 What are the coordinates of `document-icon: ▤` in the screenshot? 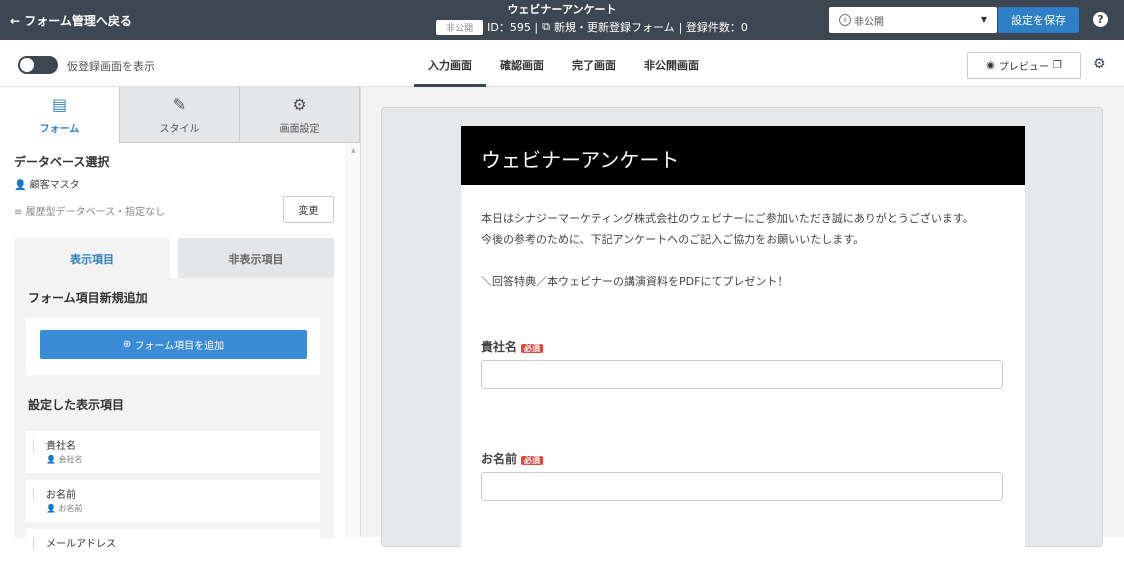 It's located at (59, 104).